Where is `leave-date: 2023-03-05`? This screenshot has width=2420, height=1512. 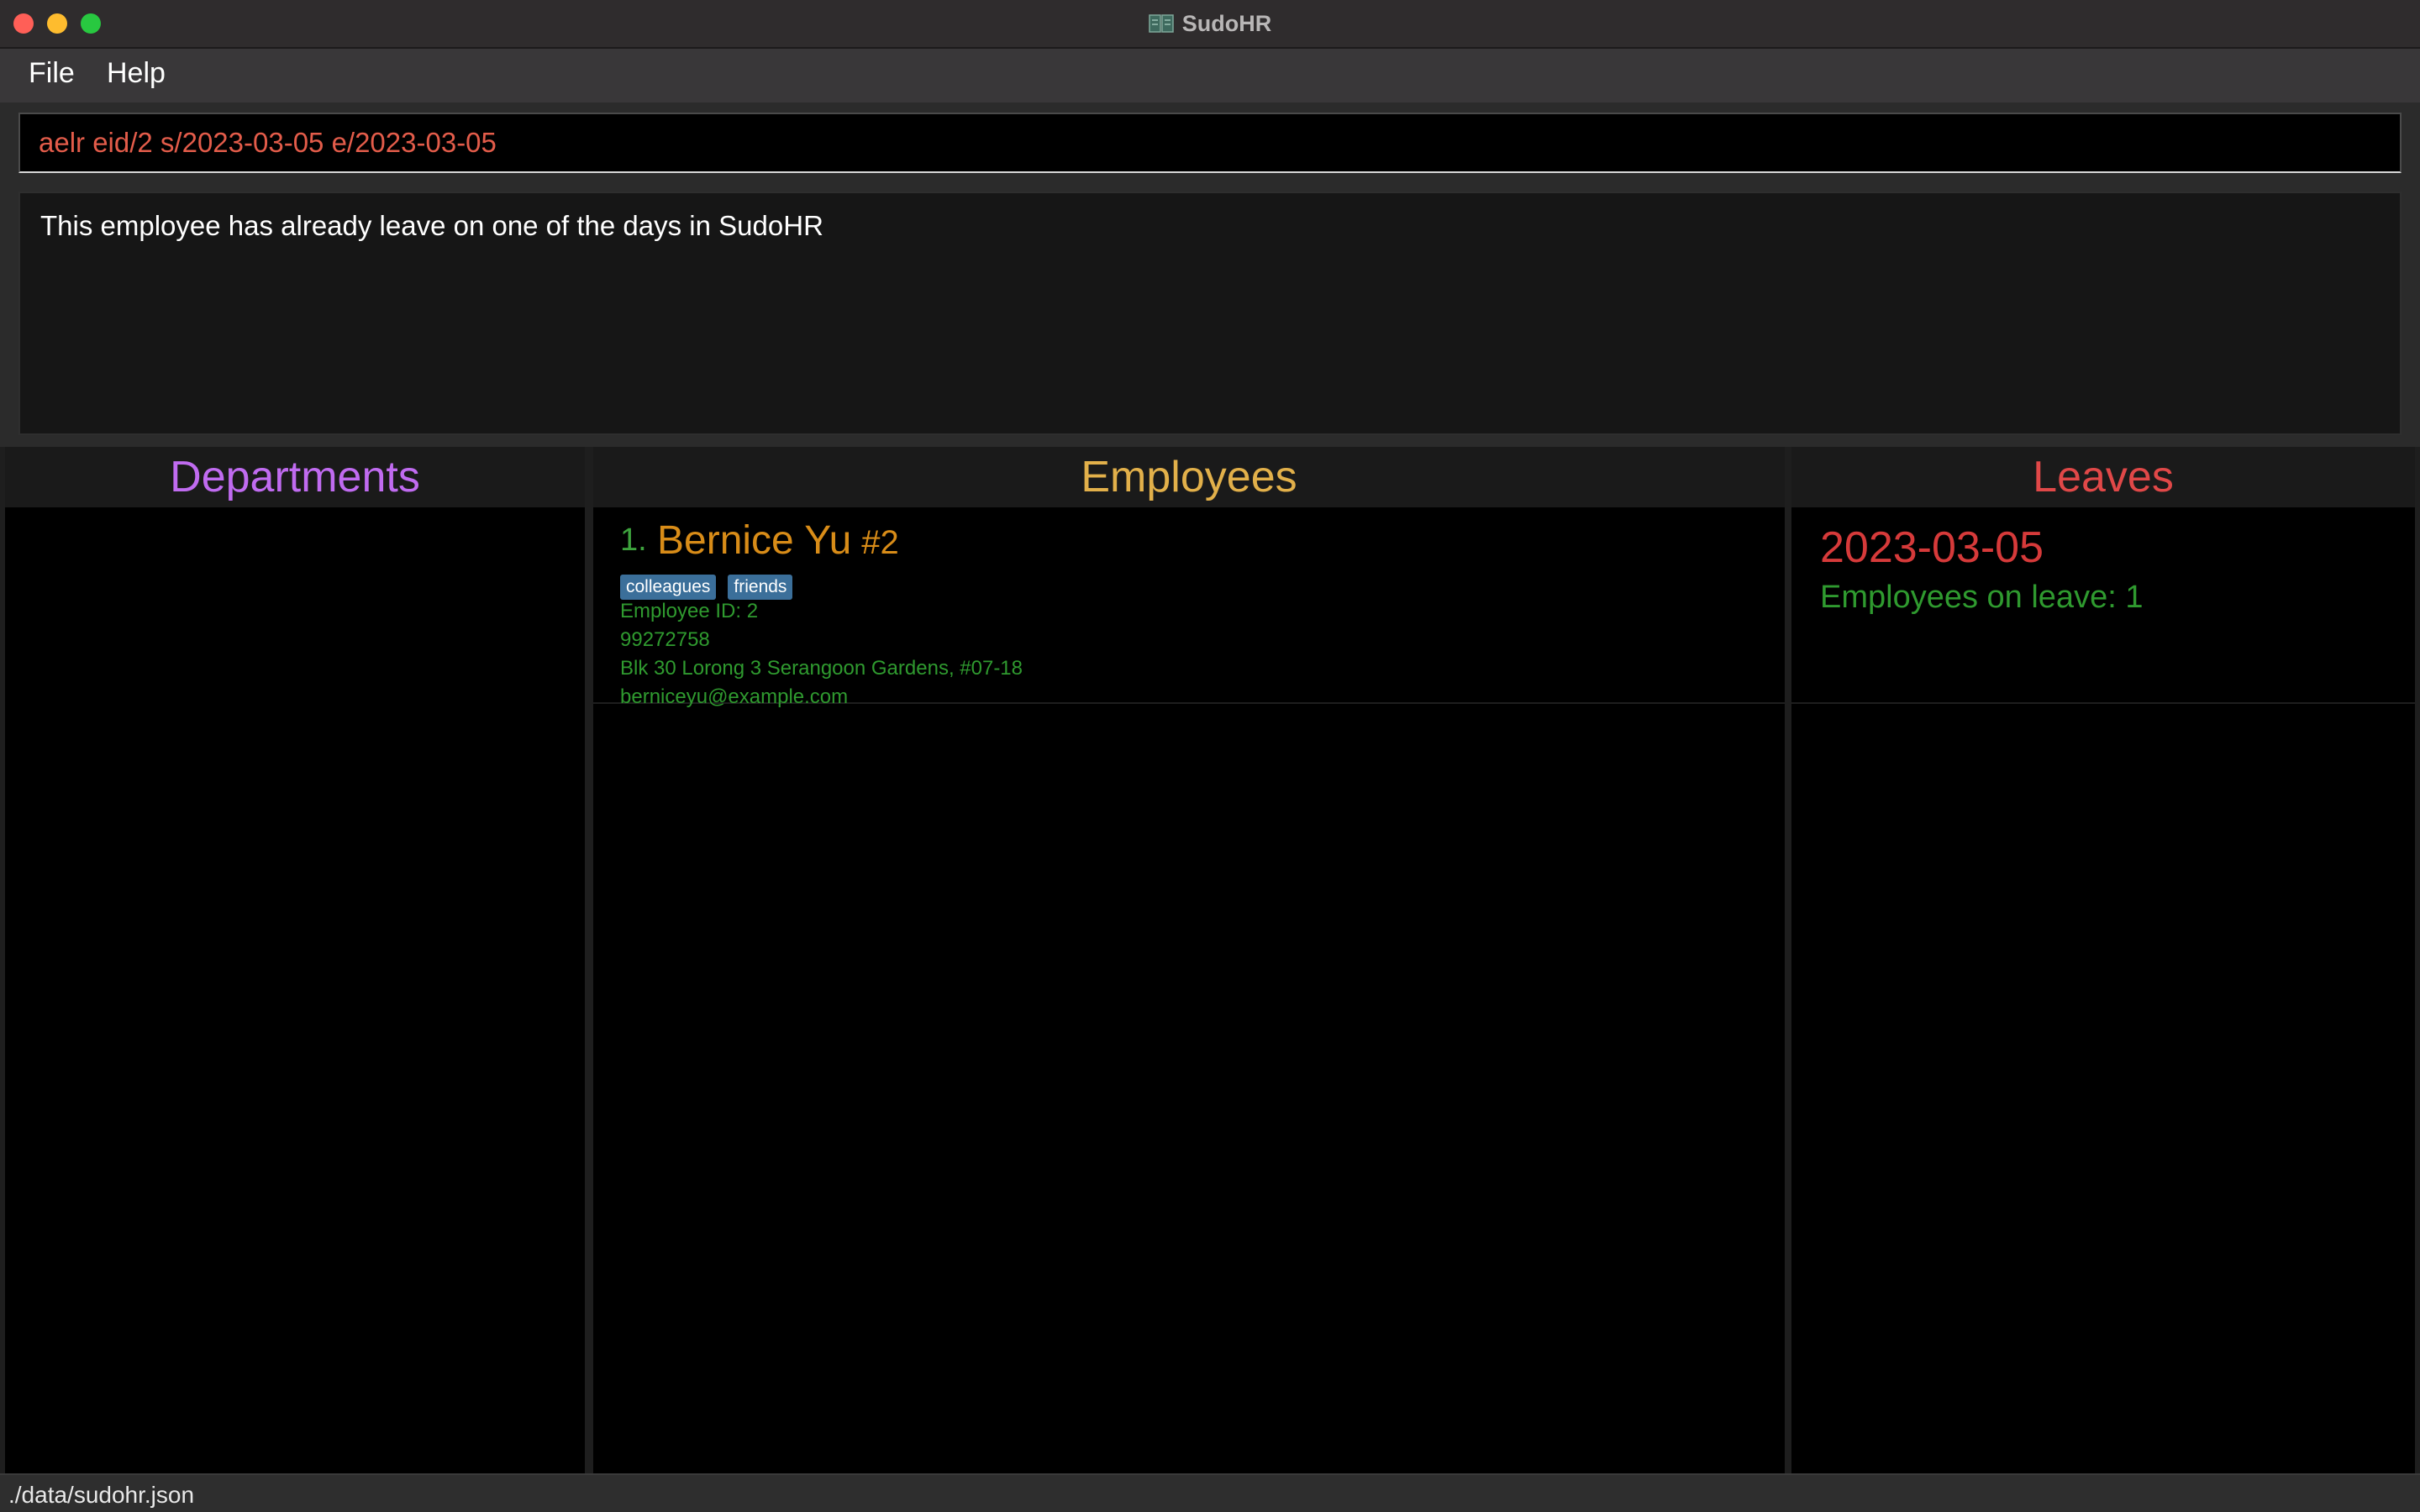
leave-date: 2023-03-05 is located at coordinates (1932, 547).